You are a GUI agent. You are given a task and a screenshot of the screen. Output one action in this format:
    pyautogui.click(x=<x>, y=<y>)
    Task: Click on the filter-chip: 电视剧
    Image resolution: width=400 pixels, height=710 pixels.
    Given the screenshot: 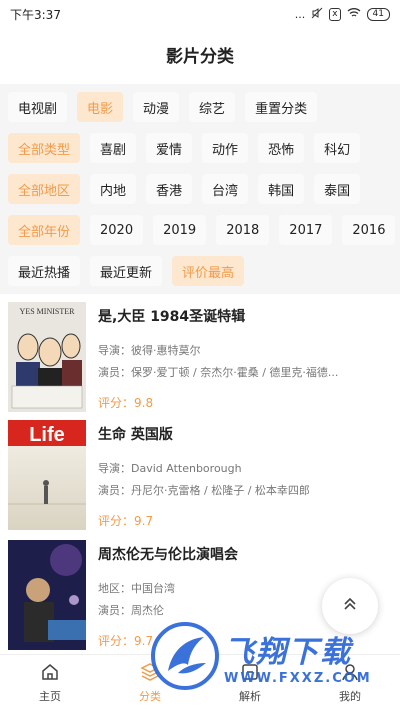 What is the action you would take?
    pyautogui.click(x=38, y=107)
    